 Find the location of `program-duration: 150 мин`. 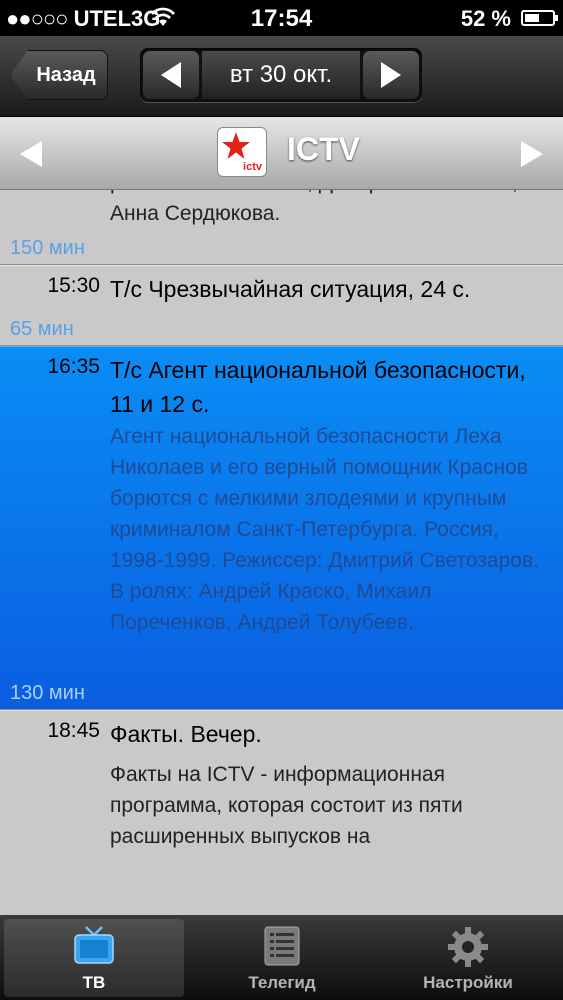

program-duration: 150 мин is located at coordinates (47, 248).